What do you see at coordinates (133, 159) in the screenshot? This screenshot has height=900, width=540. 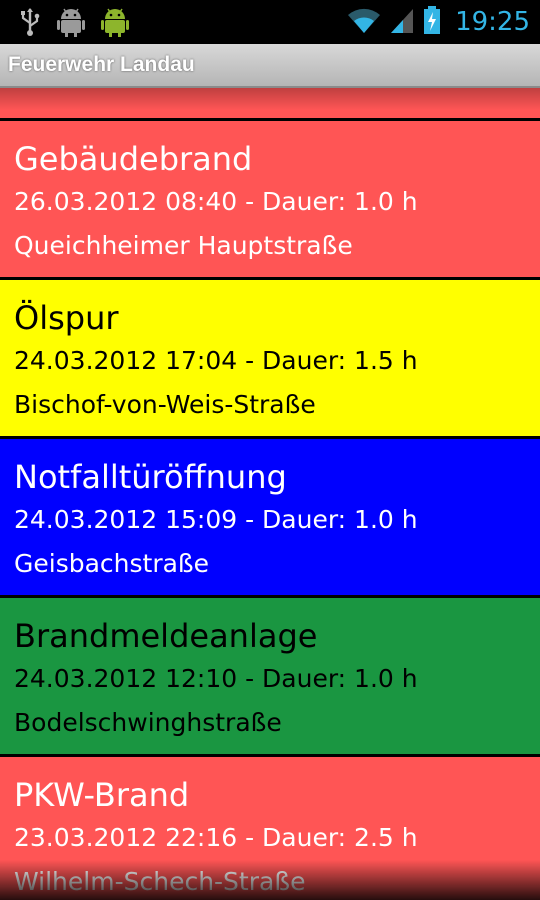 I see `incident-title: Gebäudebrand` at bounding box center [133, 159].